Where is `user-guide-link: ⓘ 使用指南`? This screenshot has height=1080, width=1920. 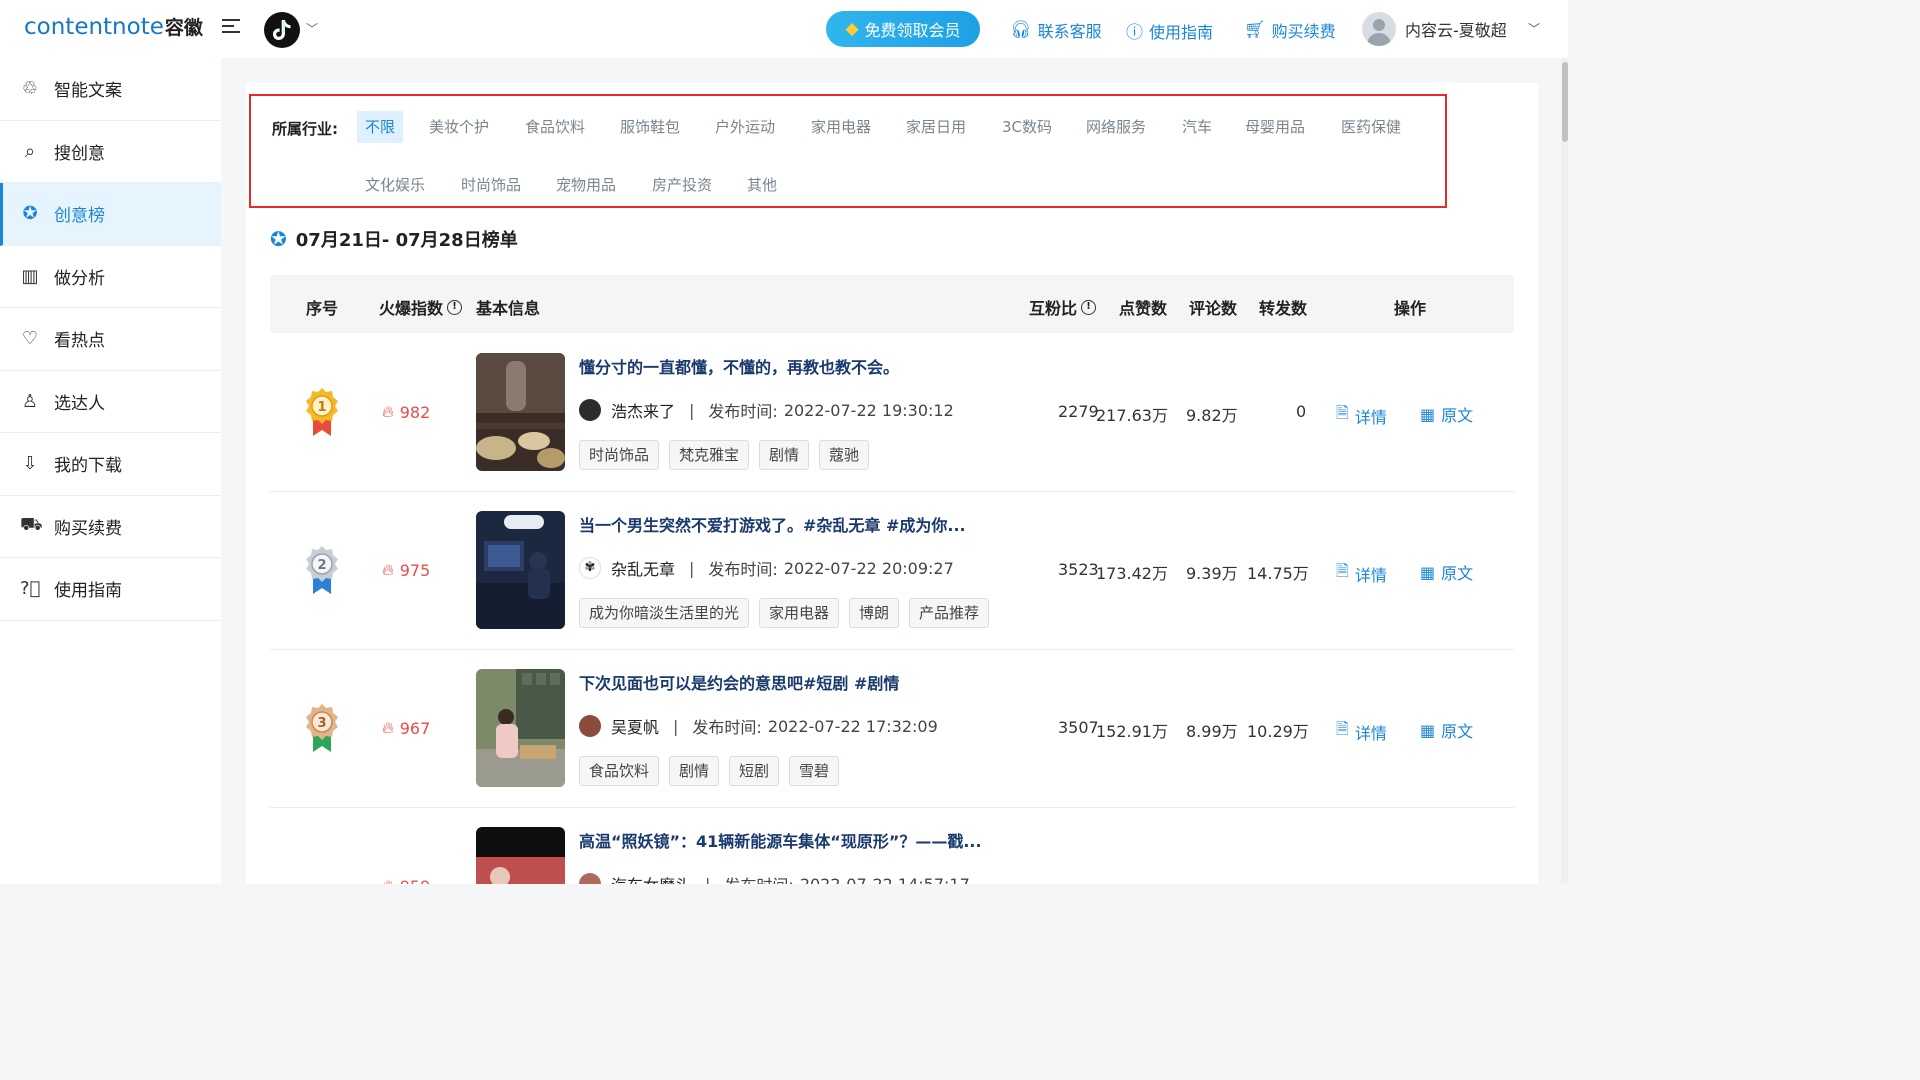 user-guide-link: ⓘ 使用指南 is located at coordinates (1169, 31).